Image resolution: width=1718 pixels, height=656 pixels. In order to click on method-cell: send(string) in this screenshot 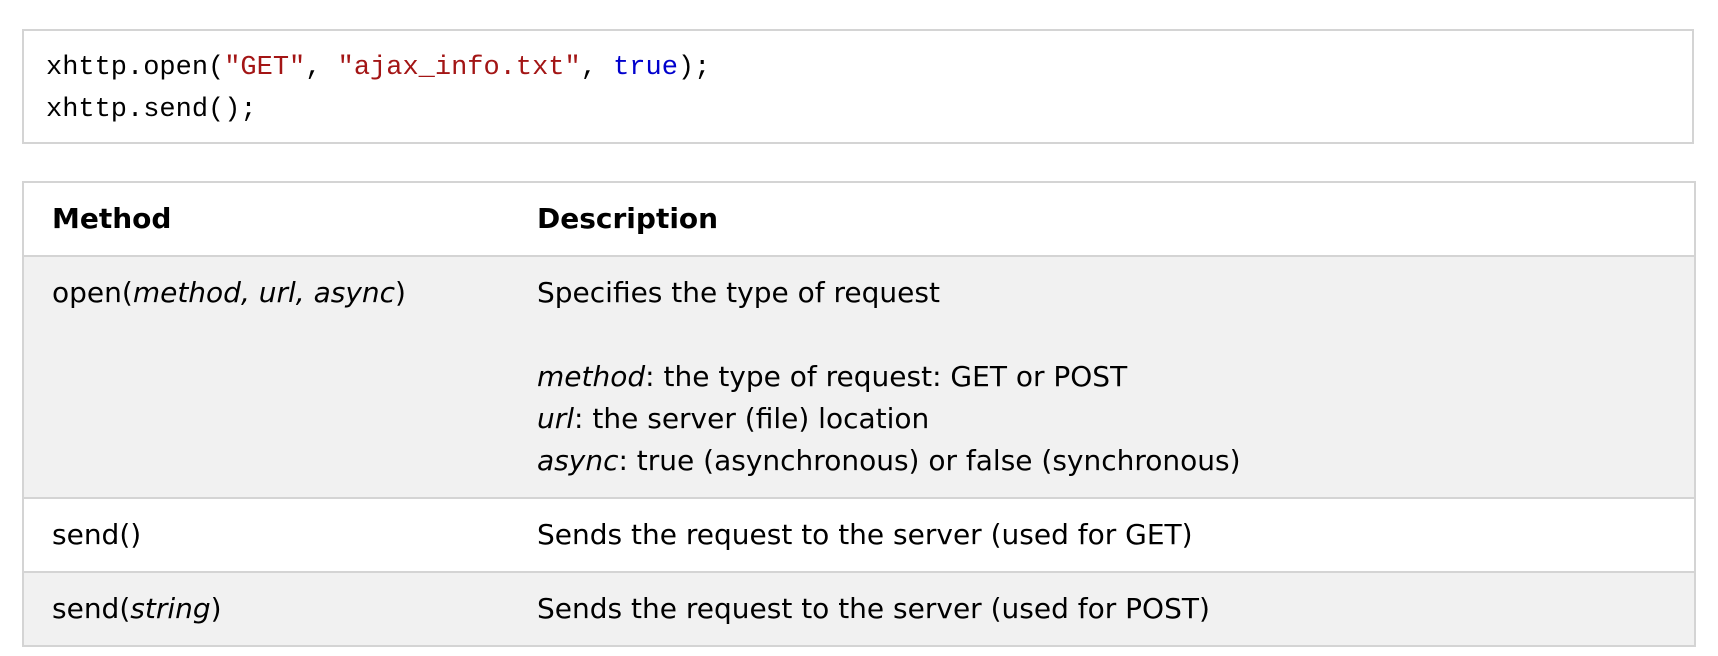, I will do `click(266, 609)`.